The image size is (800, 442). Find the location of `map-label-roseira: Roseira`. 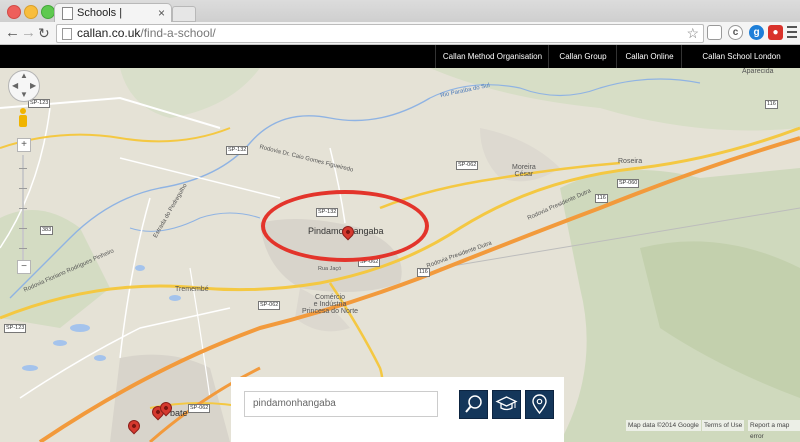

map-label-roseira: Roseira is located at coordinates (630, 161).